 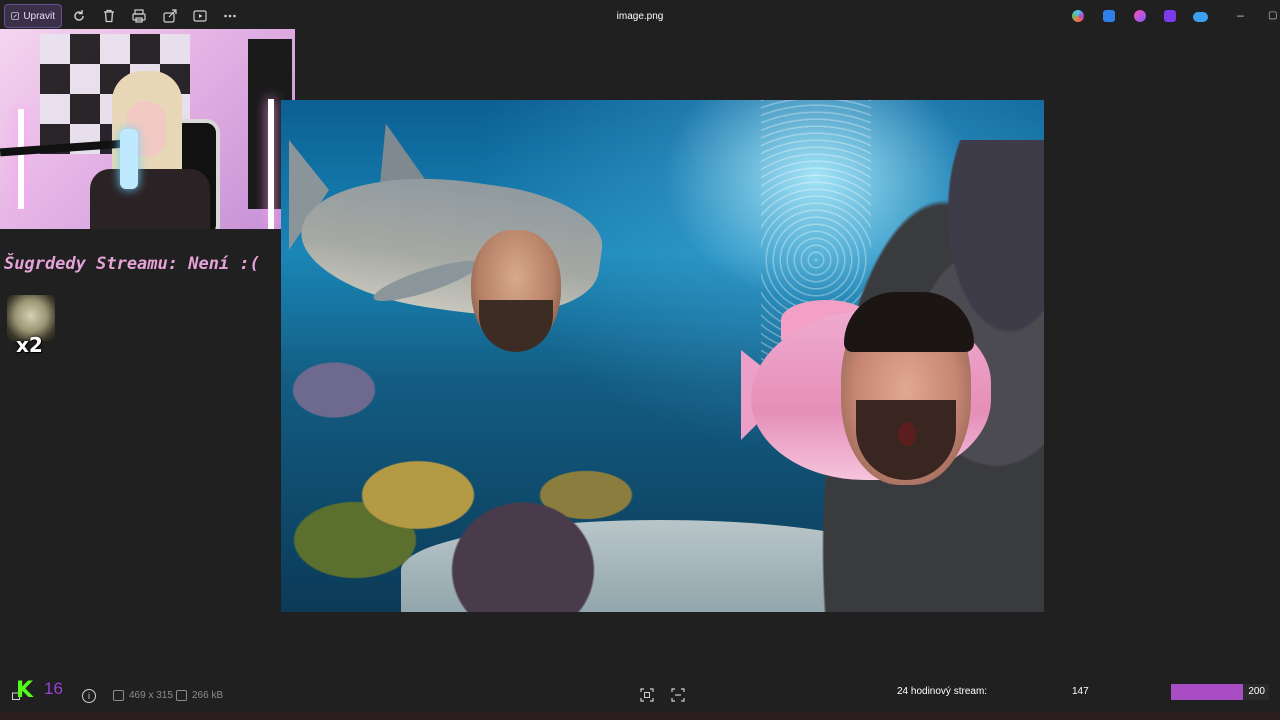 I want to click on stream-goal-progress-fill, so click(x=1207, y=692).